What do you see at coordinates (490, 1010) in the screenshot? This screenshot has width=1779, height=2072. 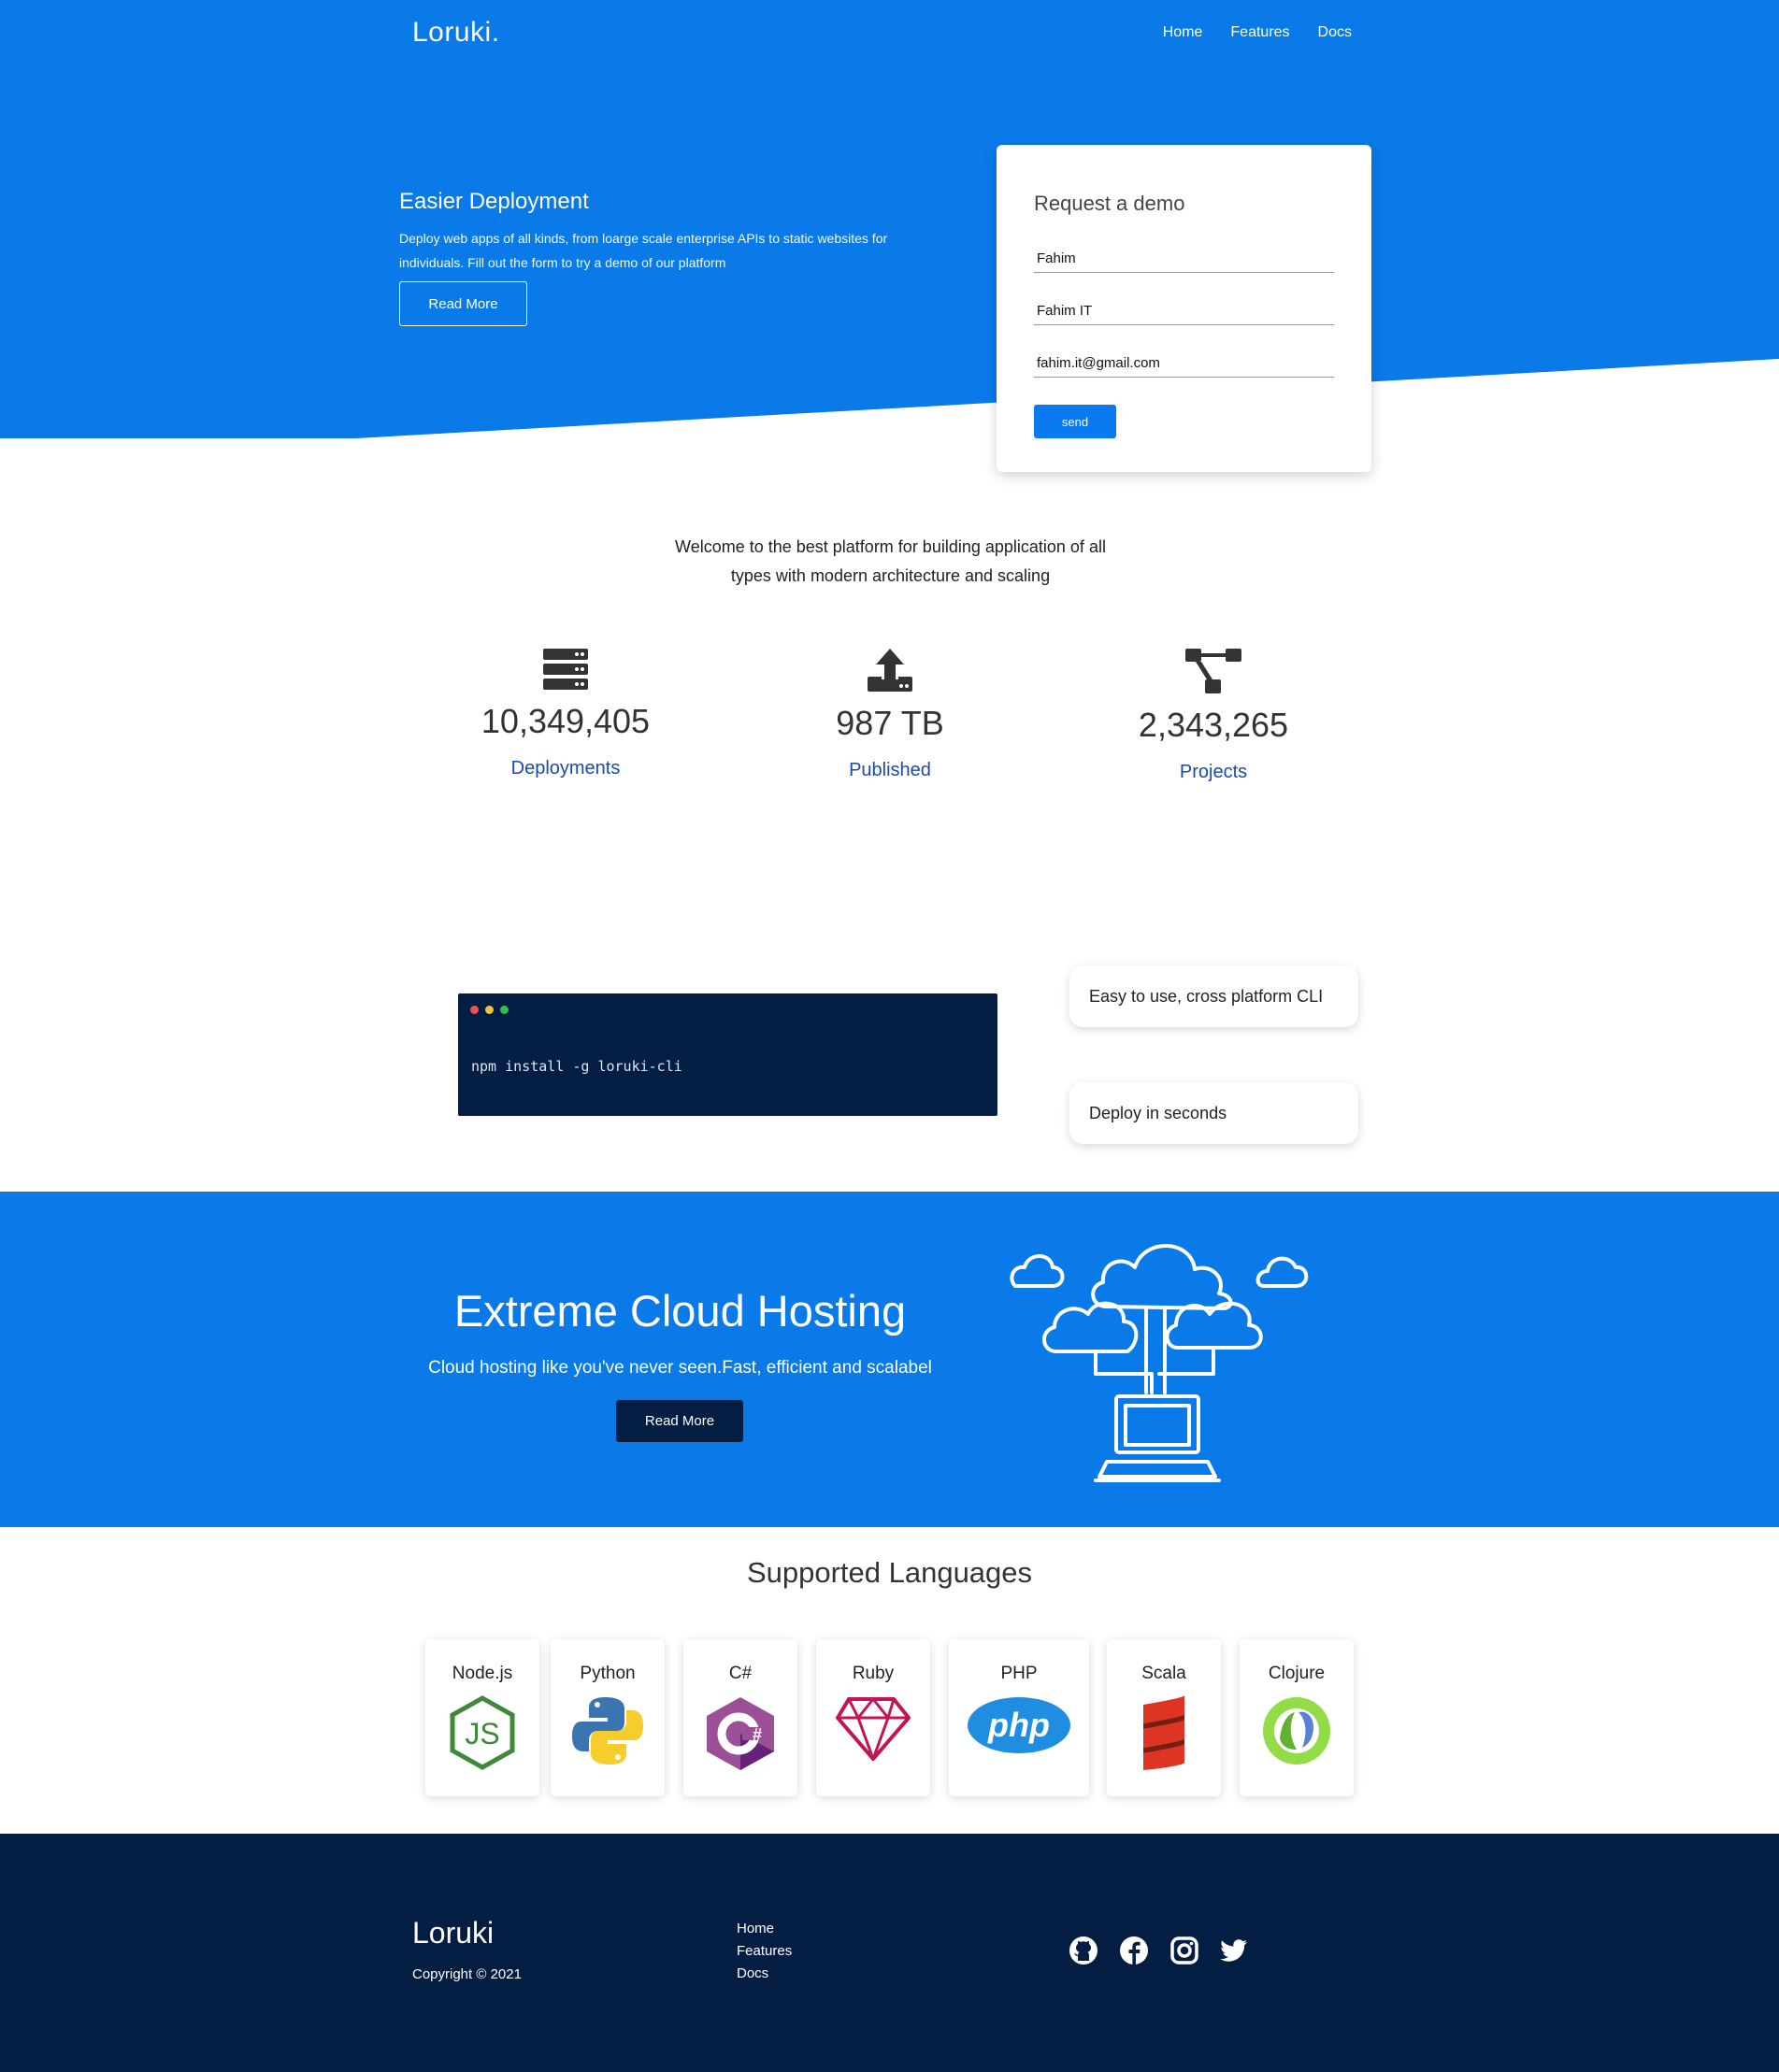 I see `minimize-dot` at bounding box center [490, 1010].